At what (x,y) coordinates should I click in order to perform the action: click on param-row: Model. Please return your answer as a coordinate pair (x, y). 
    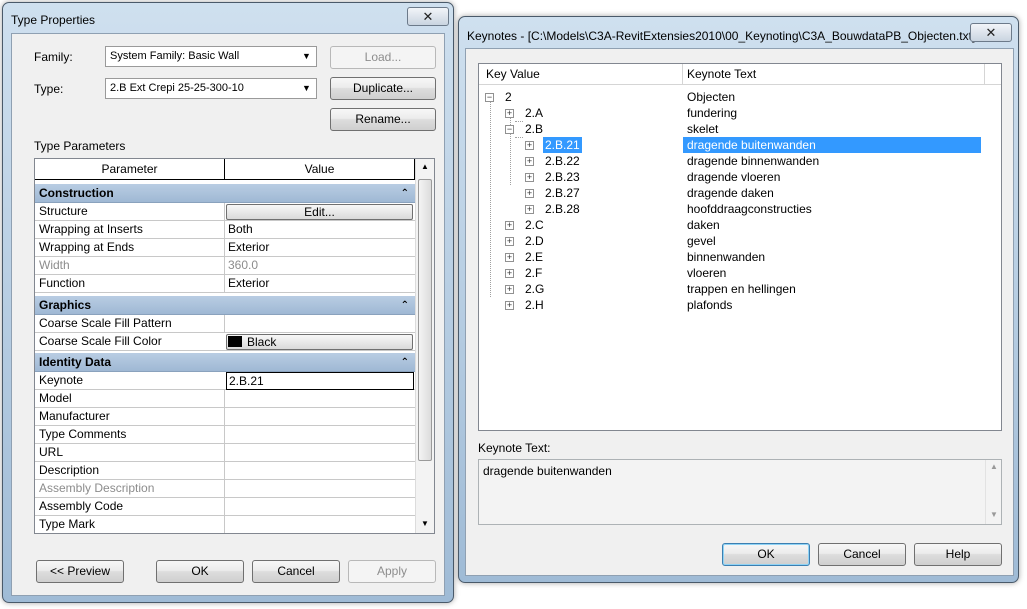
    Looking at the image, I should click on (225, 399).